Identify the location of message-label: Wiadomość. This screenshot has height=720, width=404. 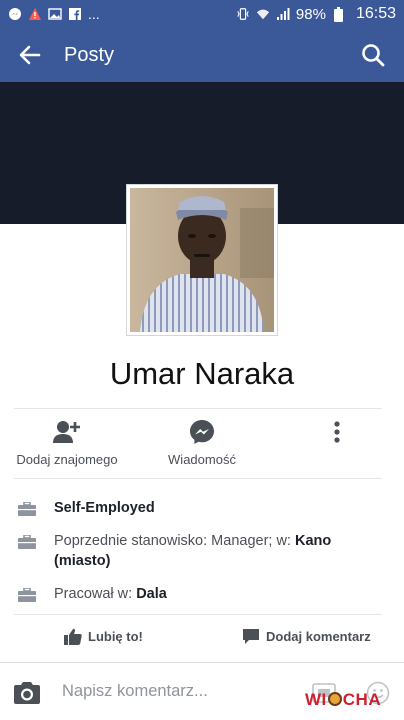
(202, 459).